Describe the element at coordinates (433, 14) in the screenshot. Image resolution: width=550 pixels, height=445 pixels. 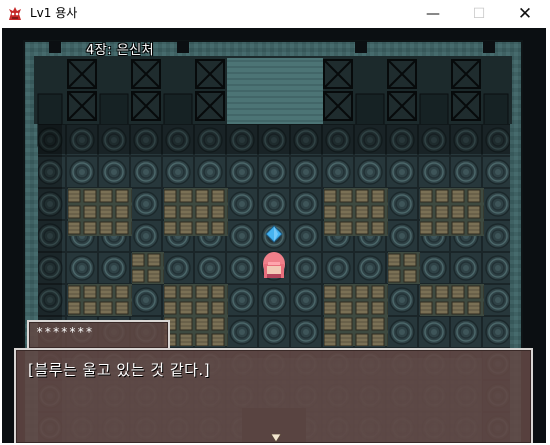
I see `minimize-button: —` at that location.